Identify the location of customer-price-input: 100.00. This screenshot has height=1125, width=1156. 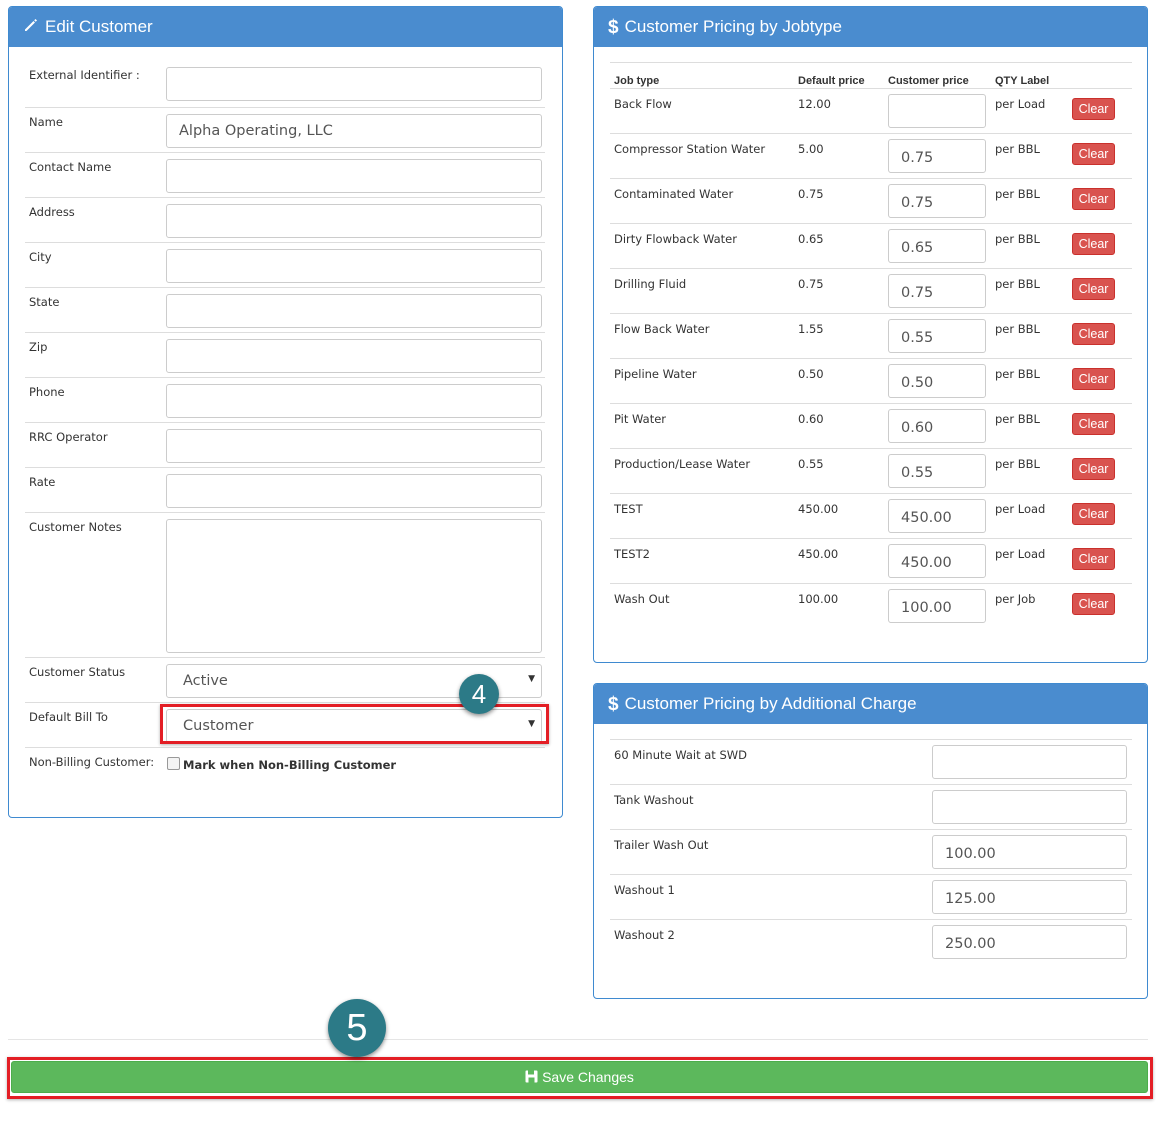
(937, 606).